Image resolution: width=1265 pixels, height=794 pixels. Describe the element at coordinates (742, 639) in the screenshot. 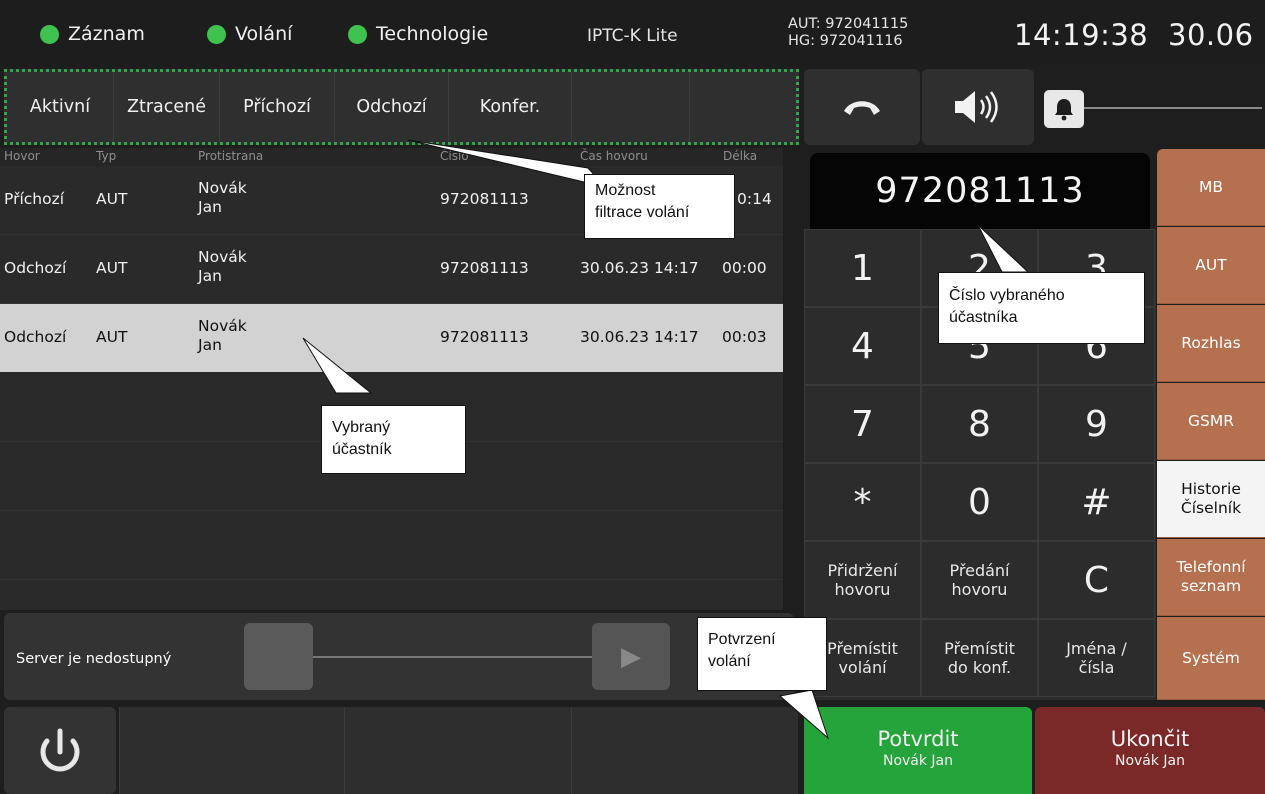

I see `callout-line: Potvrzení` at that location.